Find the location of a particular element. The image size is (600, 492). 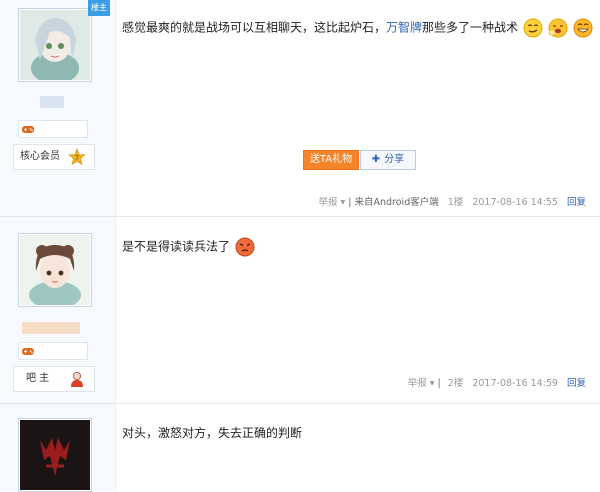

angry-emoji-icon is located at coordinates (245, 247).